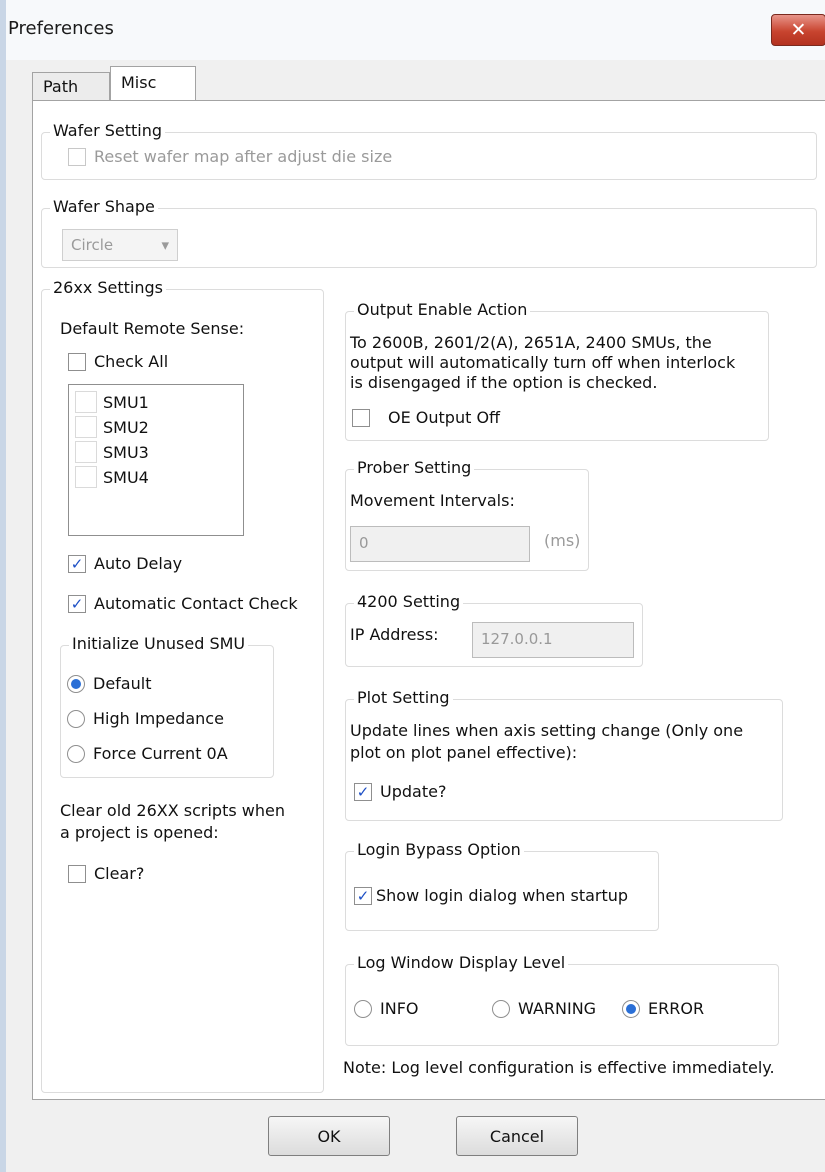  I want to click on radio-default, so click(76, 683).